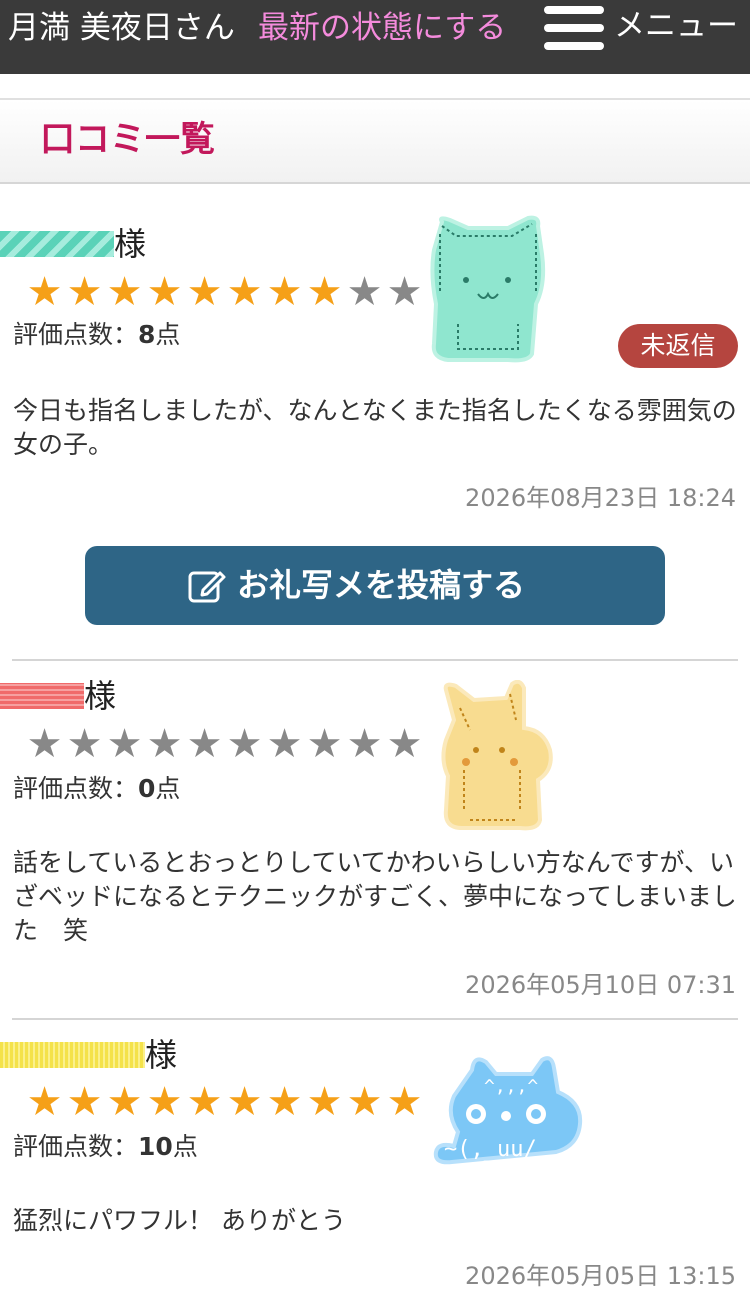 This screenshot has width=750, height=1307. I want to click on score-text: 評価点数：0点, so click(97, 788).